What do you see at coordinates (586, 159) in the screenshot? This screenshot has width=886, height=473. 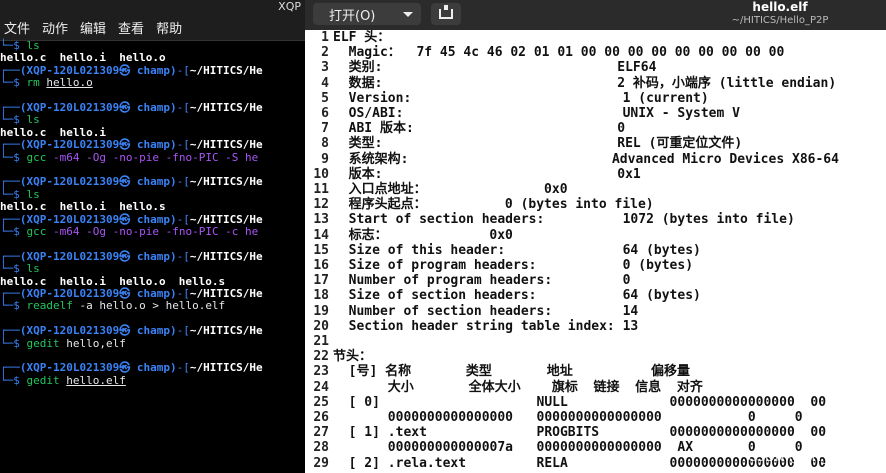 I see `line-text: 系统架构: Advanced Micro Devices X86-64` at bounding box center [586, 159].